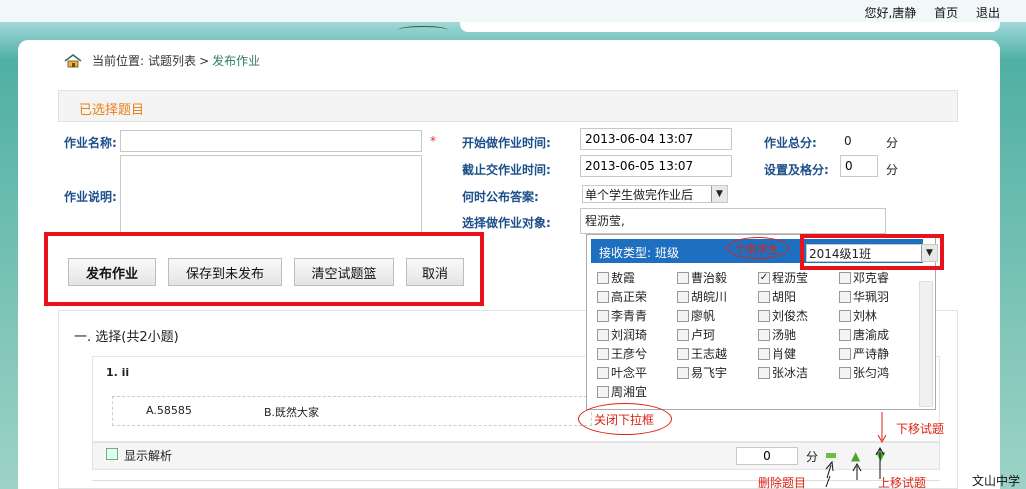 Image resolution: width=1026 pixels, height=489 pixels. I want to click on publish-answer-select: 单个学生做完作业后 ▼, so click(655, 194).